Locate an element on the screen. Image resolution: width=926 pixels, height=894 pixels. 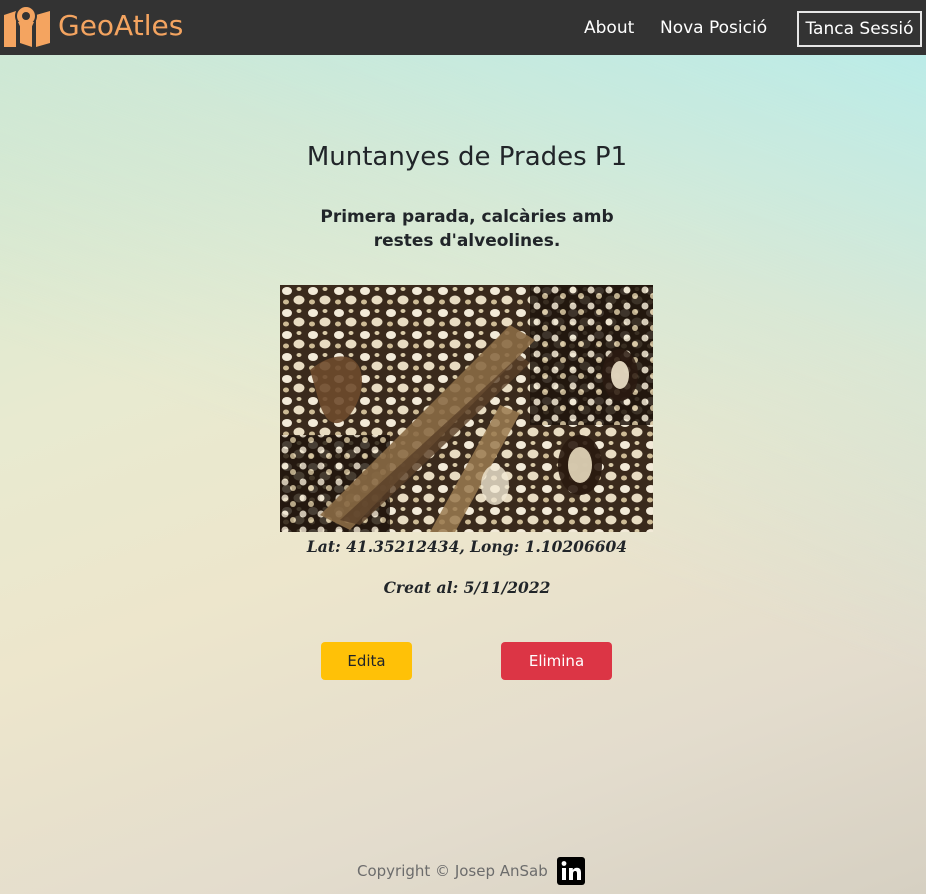
navbar: GeoAtles About Nova Posició Tanca Sessió is located at coordinates (463, 27).